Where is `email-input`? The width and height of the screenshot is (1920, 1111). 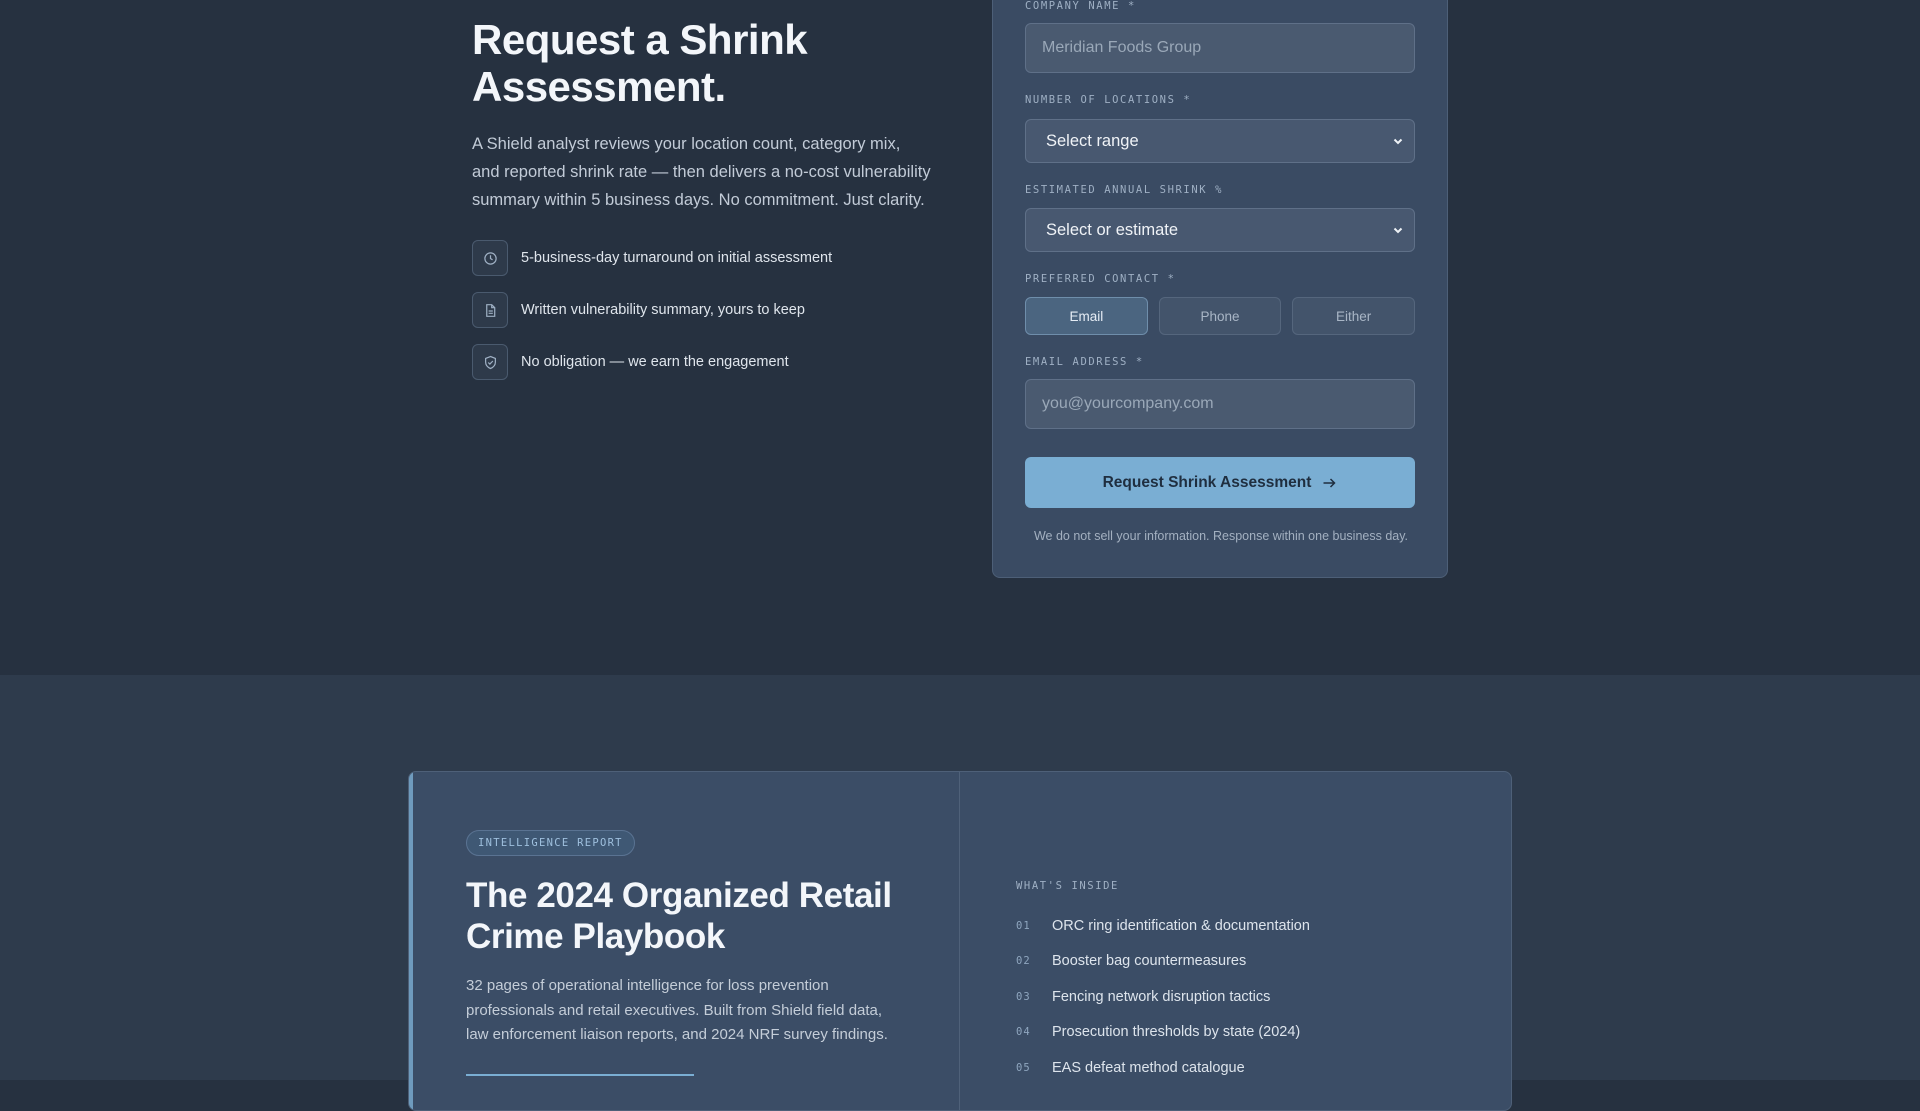
email-input is located at coordinates (1220, 404).